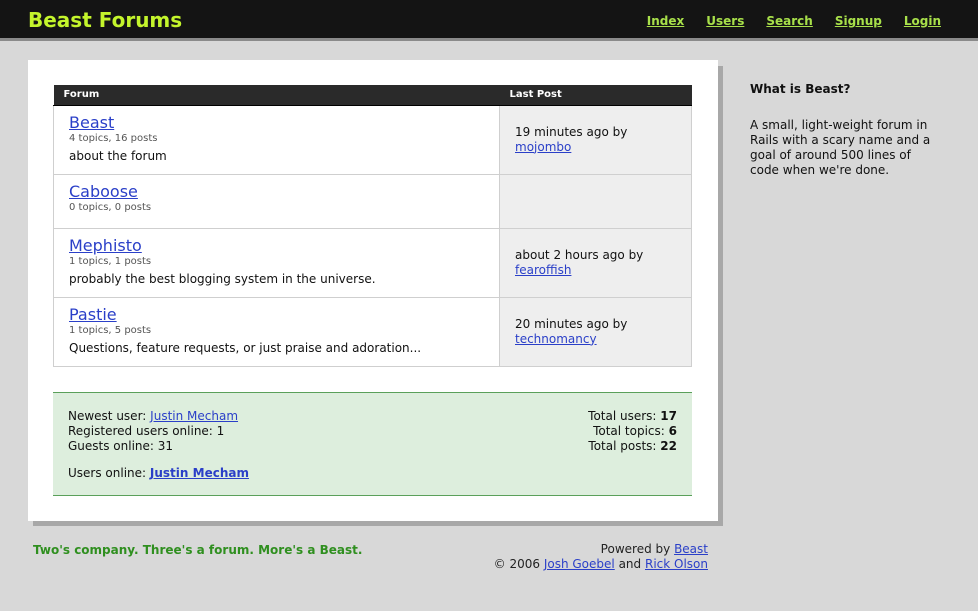 Image resolution: width=978 pixels, height=611 pixels. I want to click on last-post-time: 19 minutes ago by, so click(571, 131).